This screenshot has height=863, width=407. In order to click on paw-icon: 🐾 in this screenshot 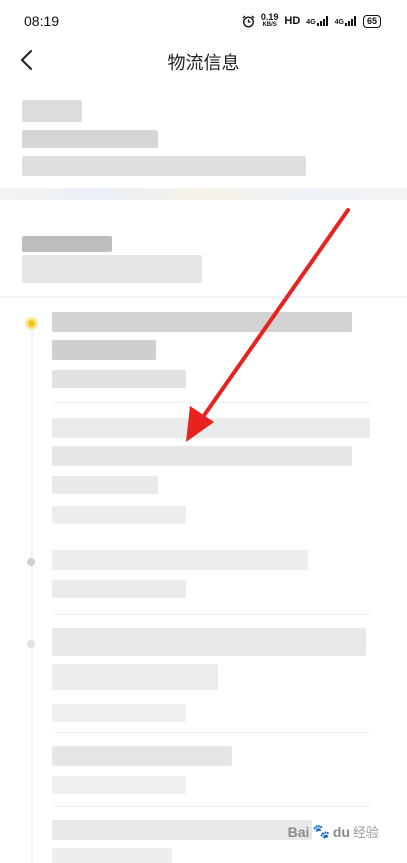, I will do `click(321, 831)`.